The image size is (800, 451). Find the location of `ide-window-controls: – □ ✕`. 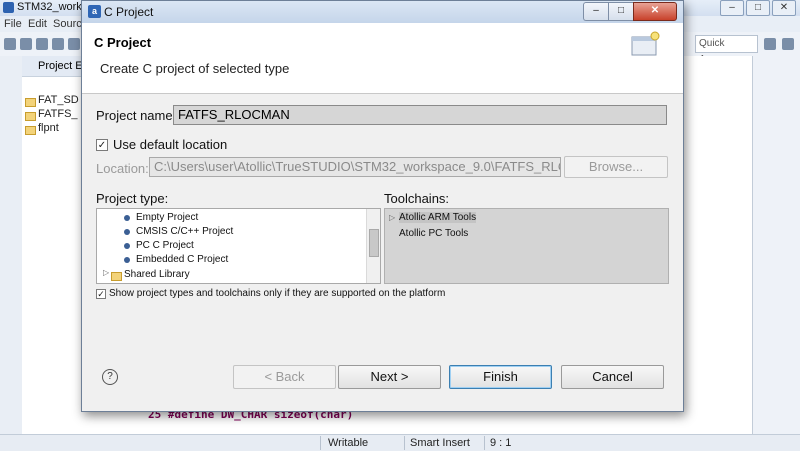

ide-window-controls: – □ ✕ is located at coordinates (758, 8).